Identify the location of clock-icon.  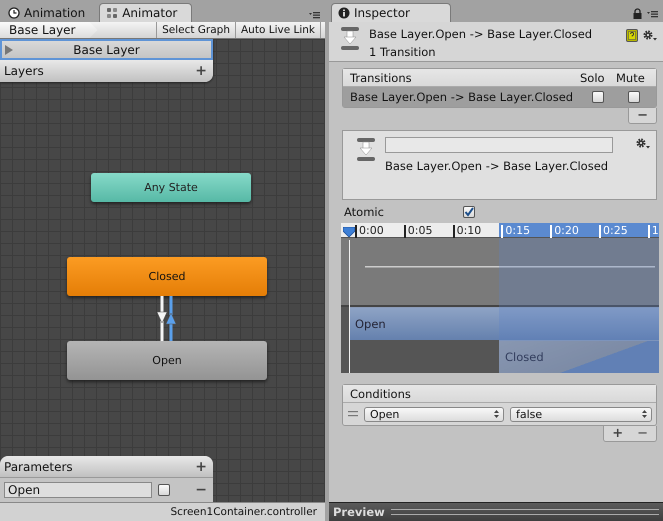
(14, 12).